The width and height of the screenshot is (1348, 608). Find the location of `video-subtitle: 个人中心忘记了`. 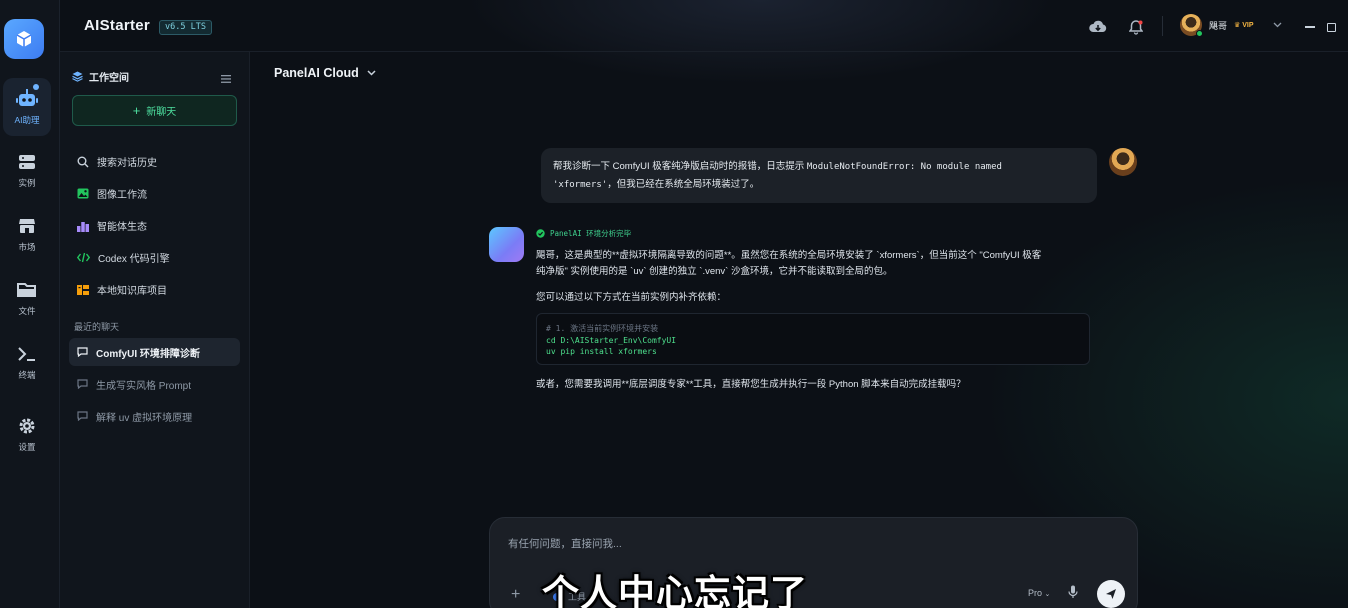

video-subtitle: 个人中心忘记了 is located at coordinates (675, 590).